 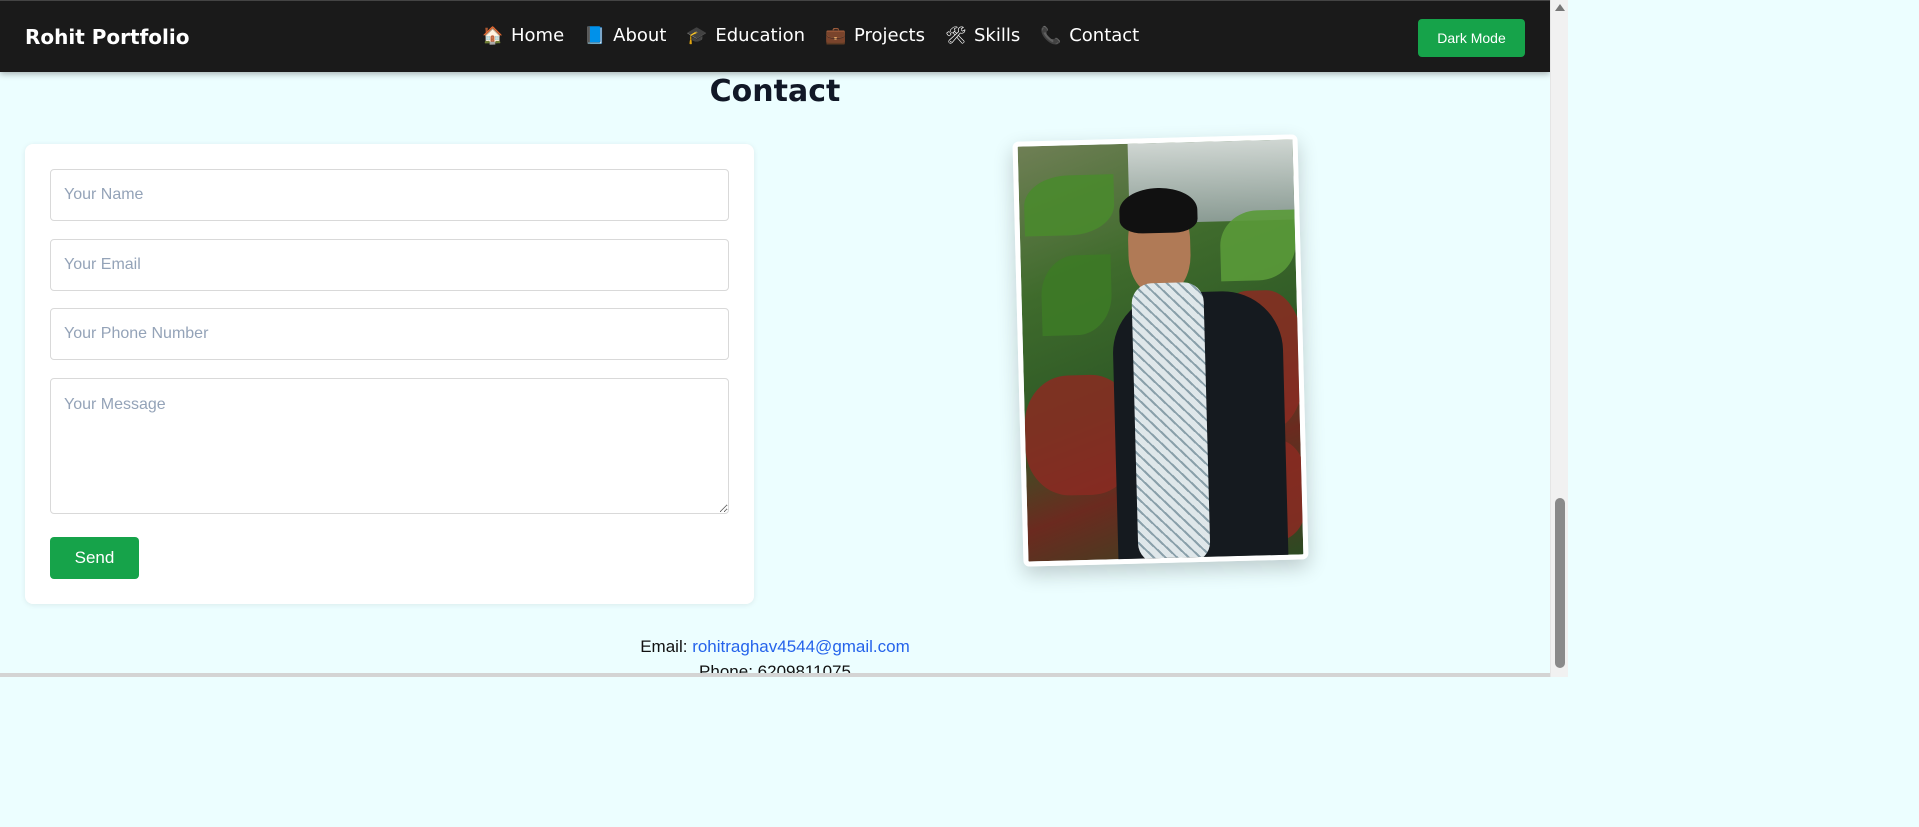 I want to click on nav-item-label: Home, so click(x=538, y=35).